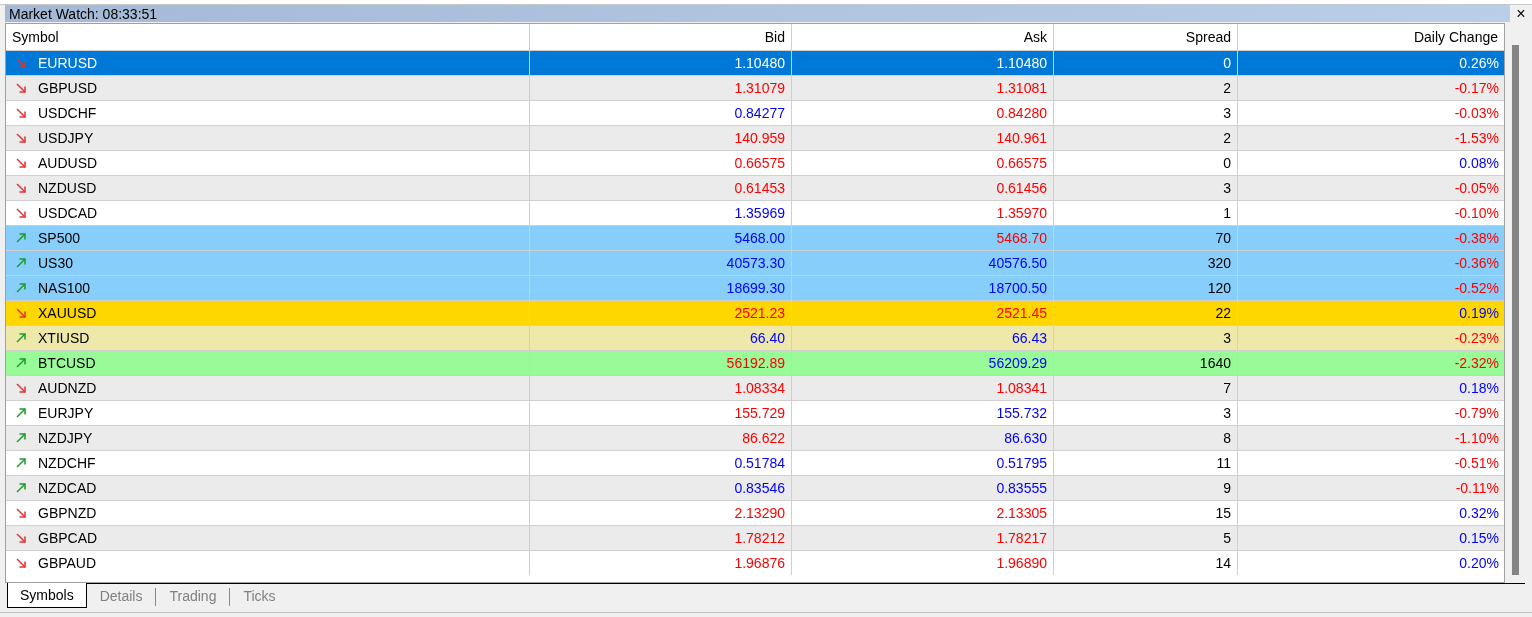  Describe the element at coordinates (1021, 313) in the screenshot. I see `ask-cell-text: 2521.45` at that location.